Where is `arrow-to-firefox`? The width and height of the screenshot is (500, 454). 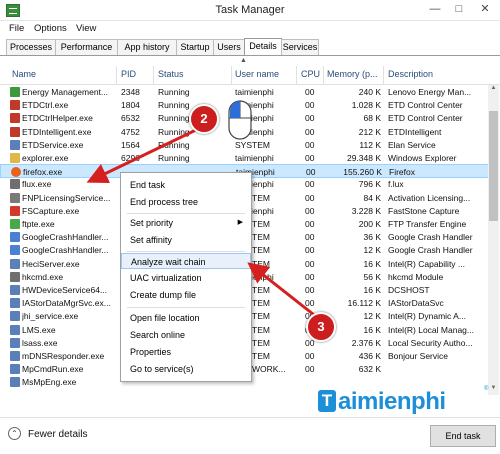
arrow-to-firefox is located at coordinates (143, 154).